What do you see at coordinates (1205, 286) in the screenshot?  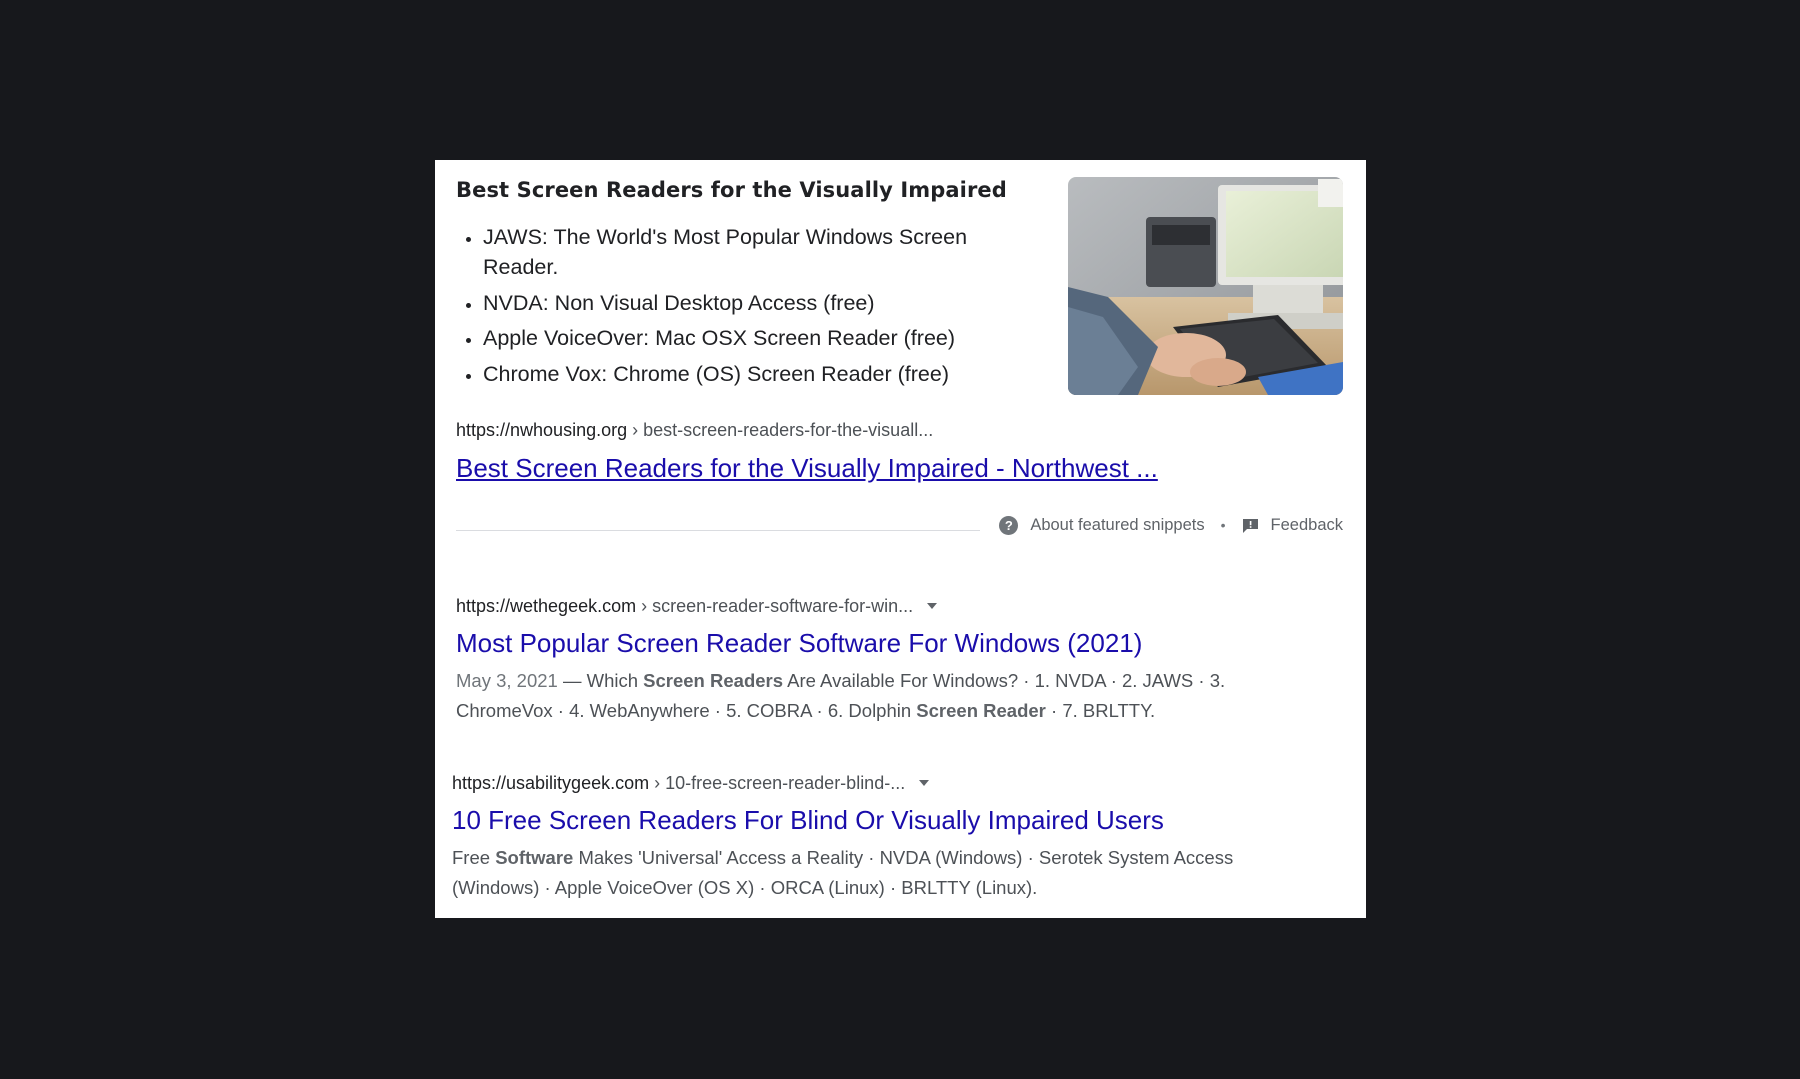 I see `featured-snippet-thumbnail` at bounding box center [1205, 286].